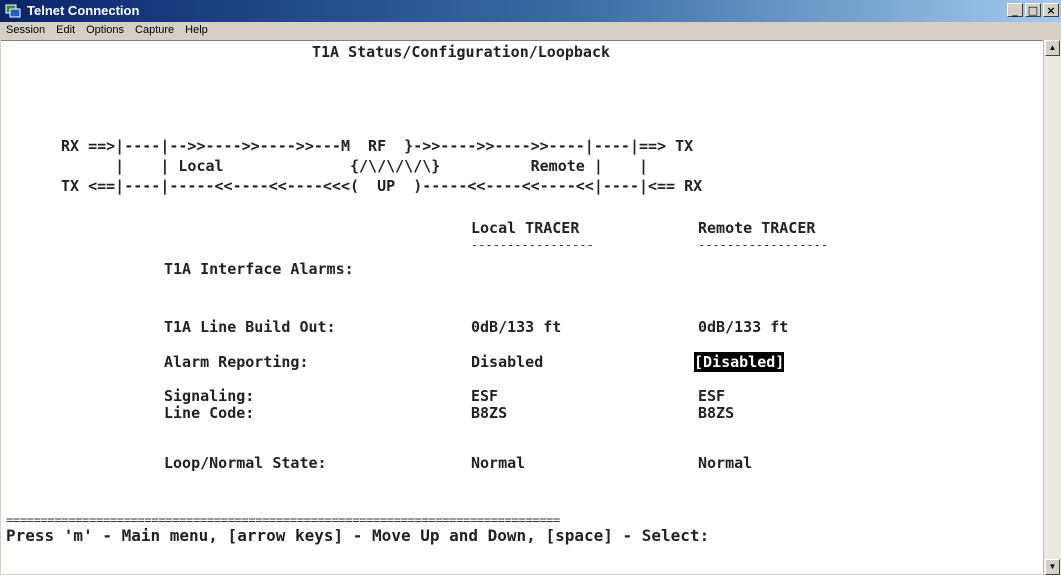  I want to click on remote-heading-underline: ------------------, so click(763, 245).